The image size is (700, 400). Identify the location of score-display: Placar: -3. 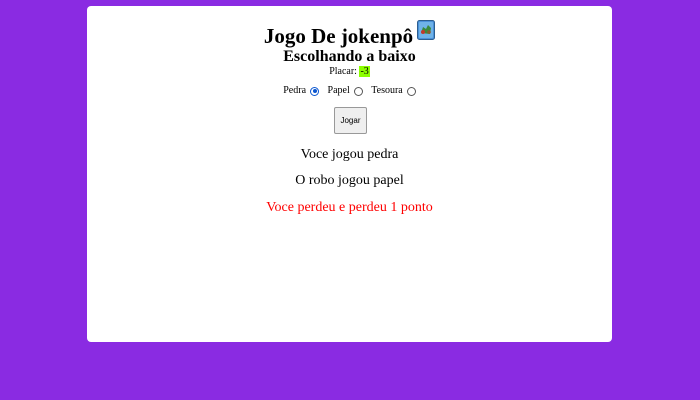
(349, 72).